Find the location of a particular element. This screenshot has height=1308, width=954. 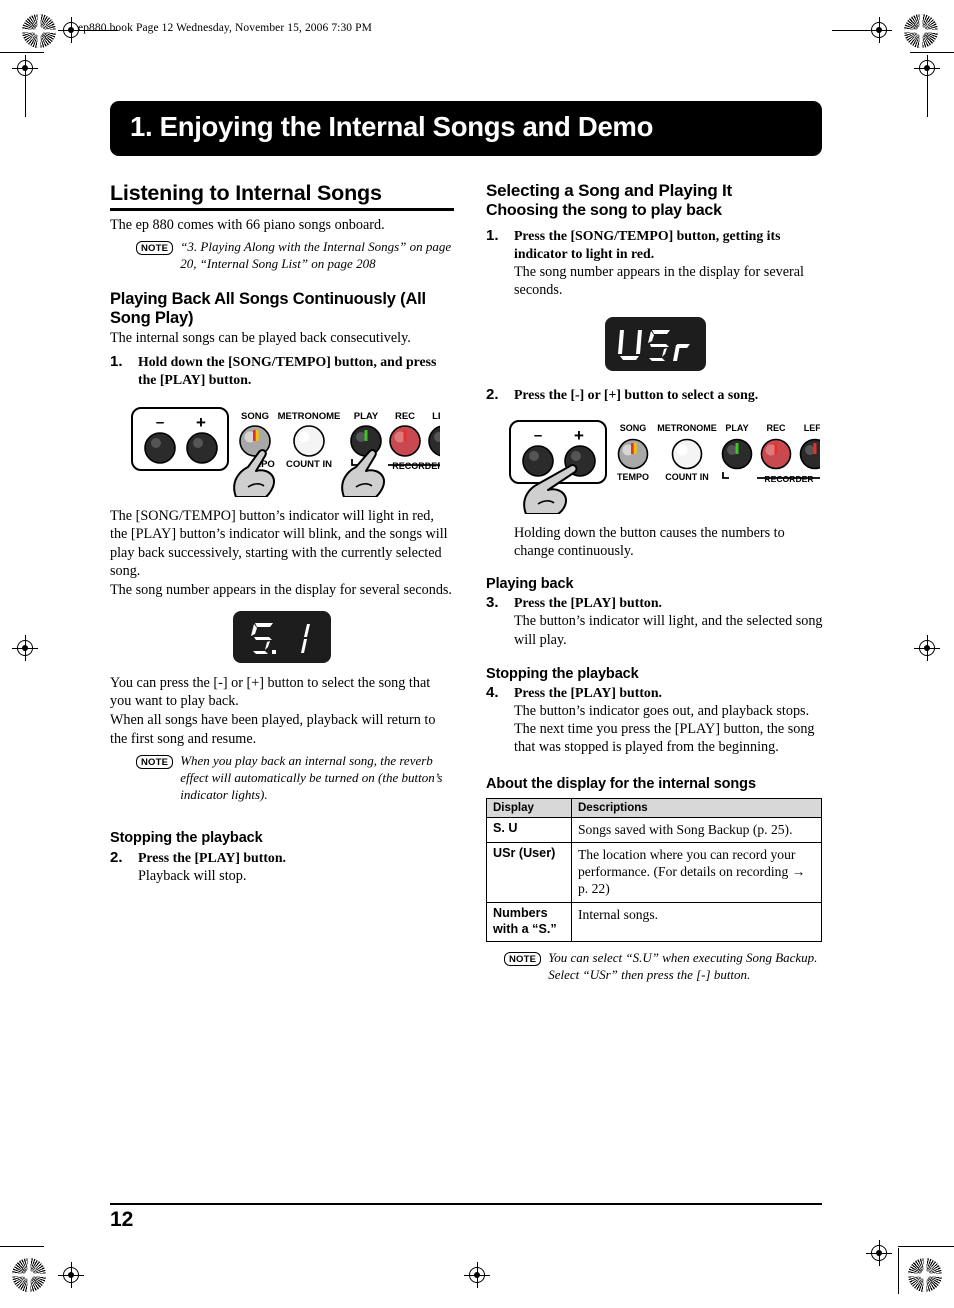

table-row: Numbers with a “S.” Internal songs. is located at coordinates (654, 922).